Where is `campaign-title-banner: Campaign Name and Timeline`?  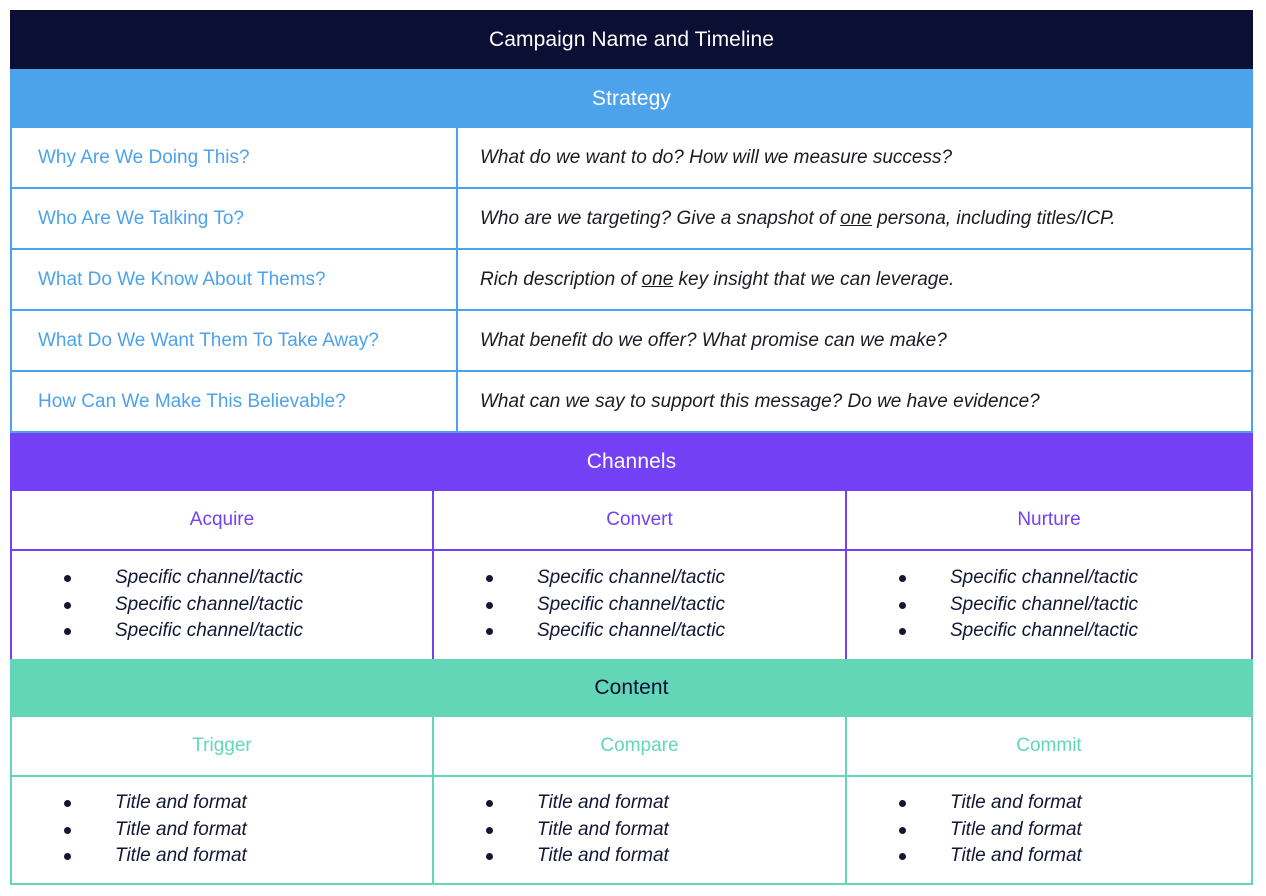 campaign-title-banner: Campaign Name and Timeline is located at coordinates (631, 39).